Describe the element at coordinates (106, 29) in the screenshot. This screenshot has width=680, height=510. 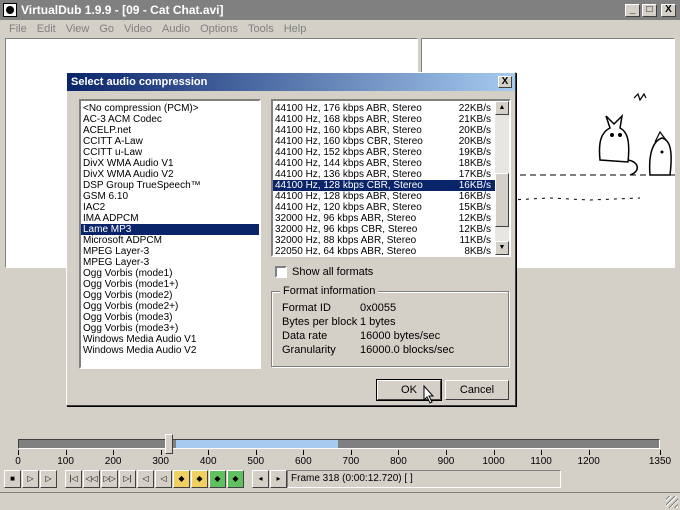
I see `menu-go: Go` at that location.